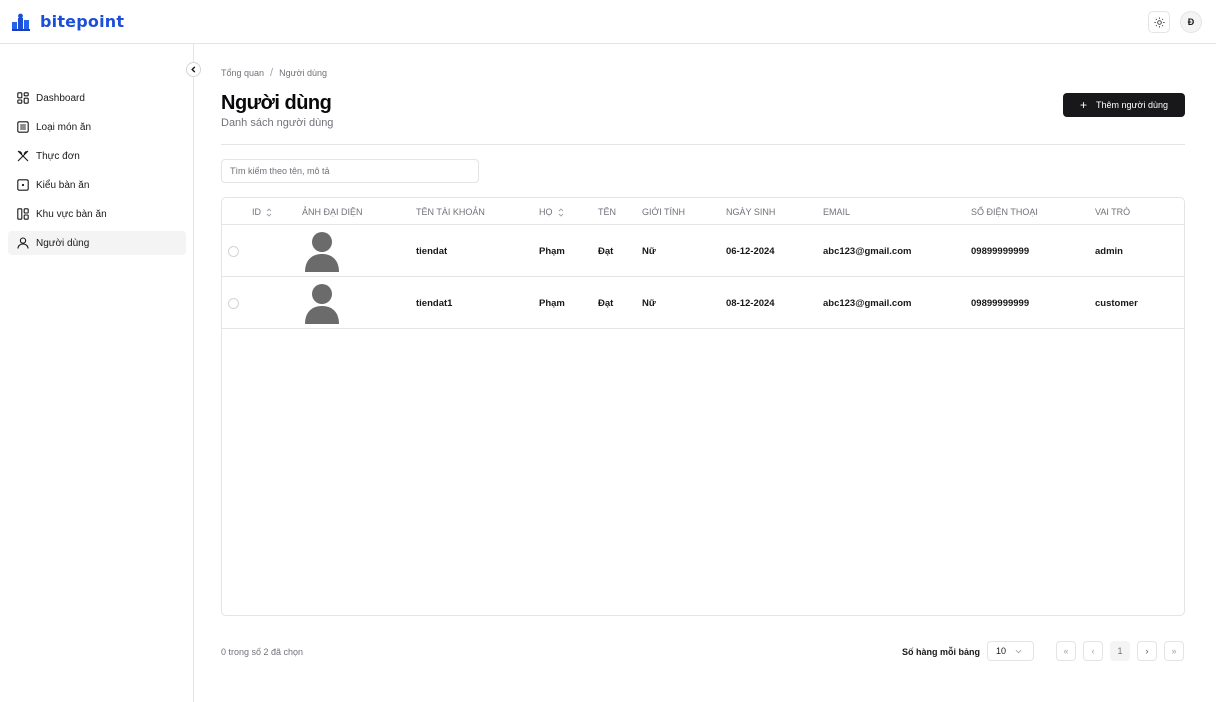  I want to click on chevrons-right-icon: », so click(1174, 651).